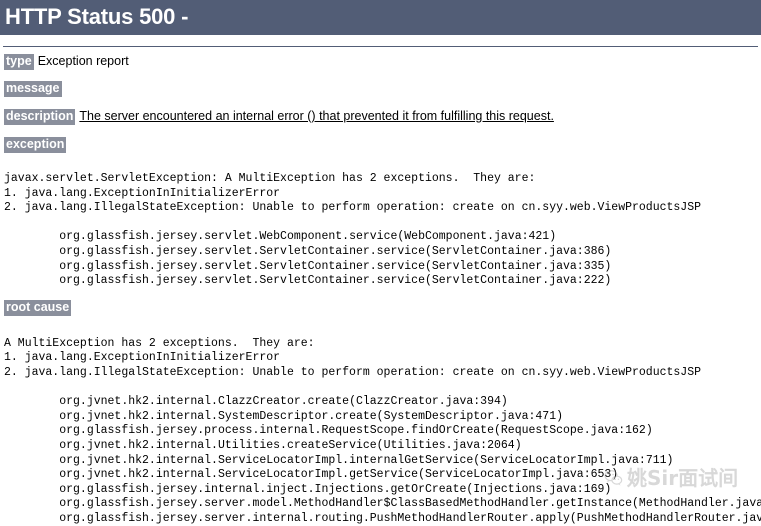 The width and height of the screenshot is (761, 526). Describe the element at coordinates (380, 17) in the screenshot. I see `http-status-header: HTTP Status 500 -` at that location.